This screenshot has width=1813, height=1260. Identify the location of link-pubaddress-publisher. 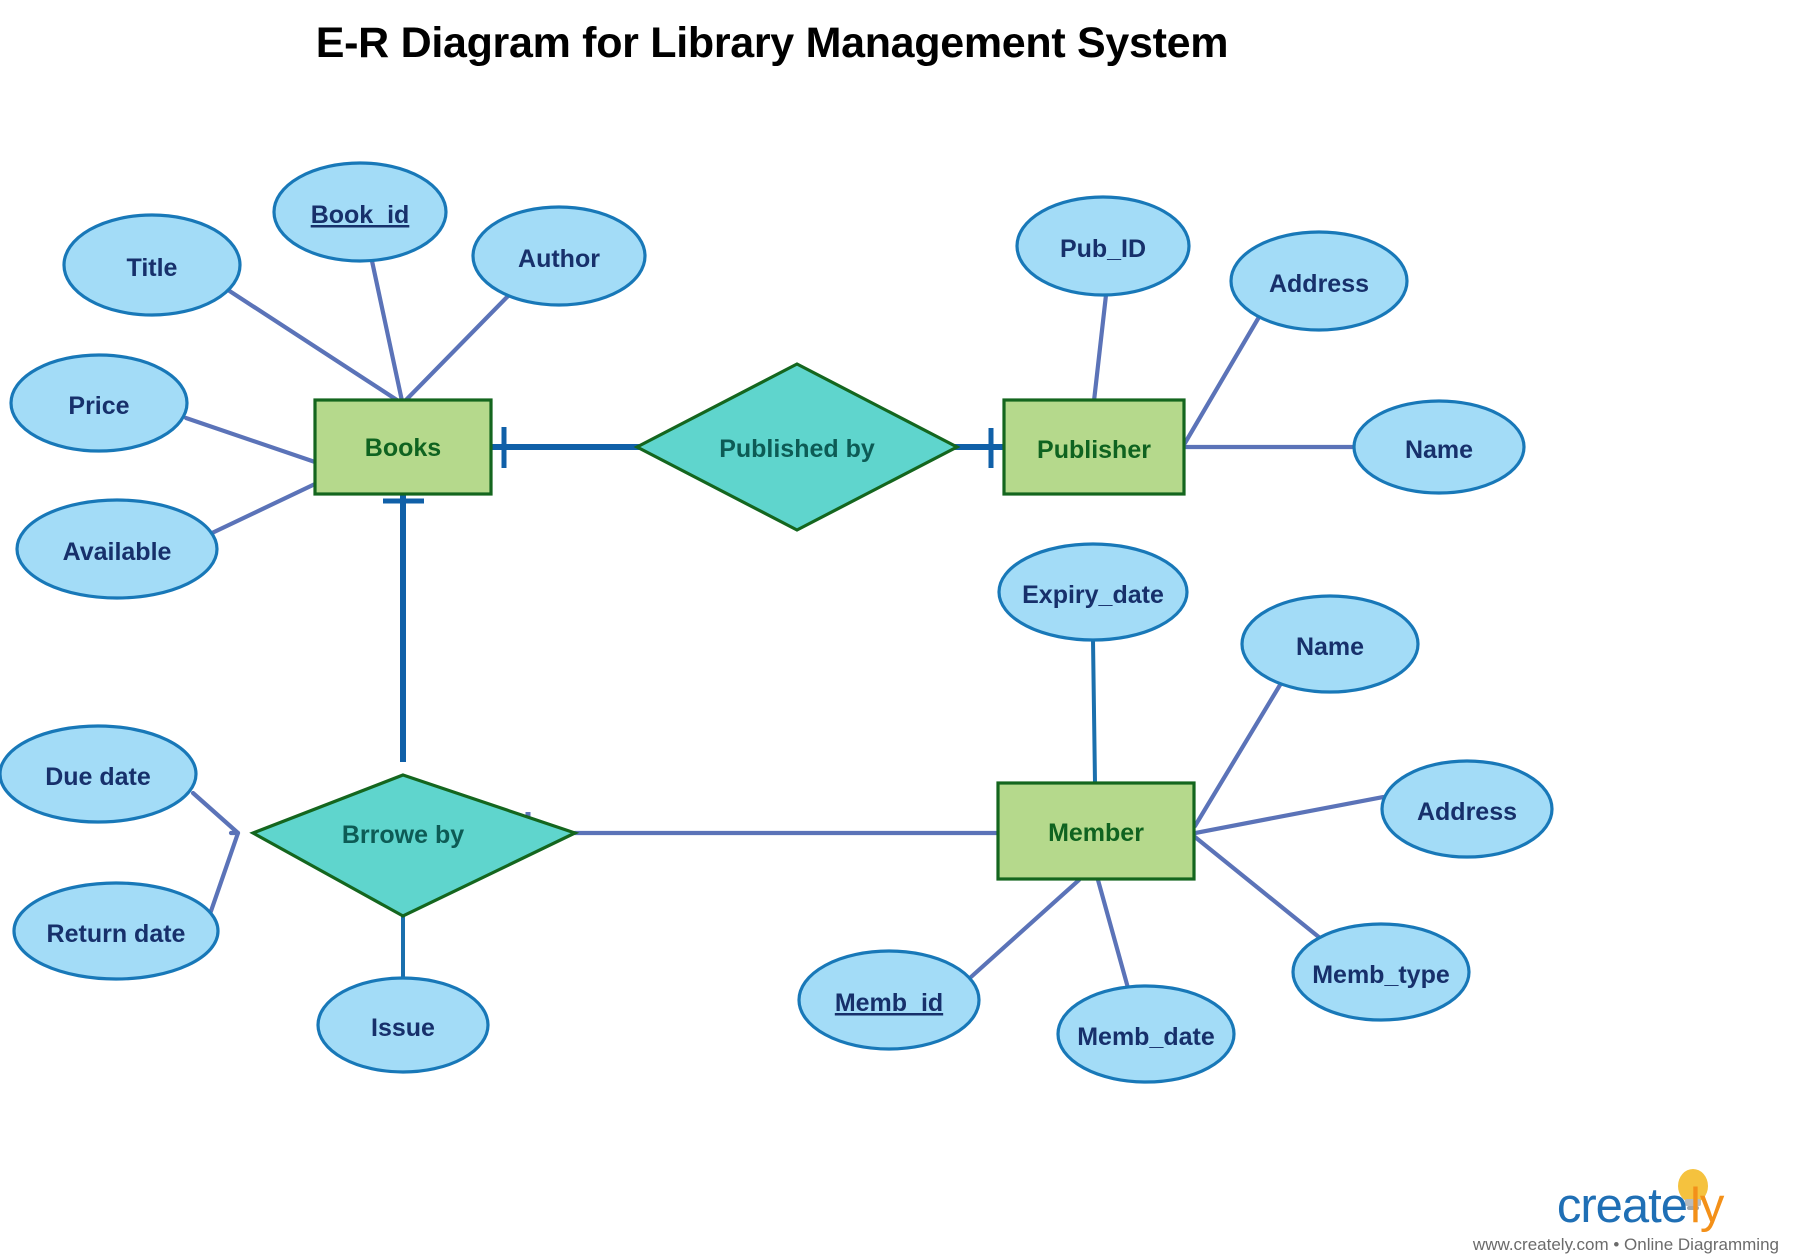
(1222, 380).